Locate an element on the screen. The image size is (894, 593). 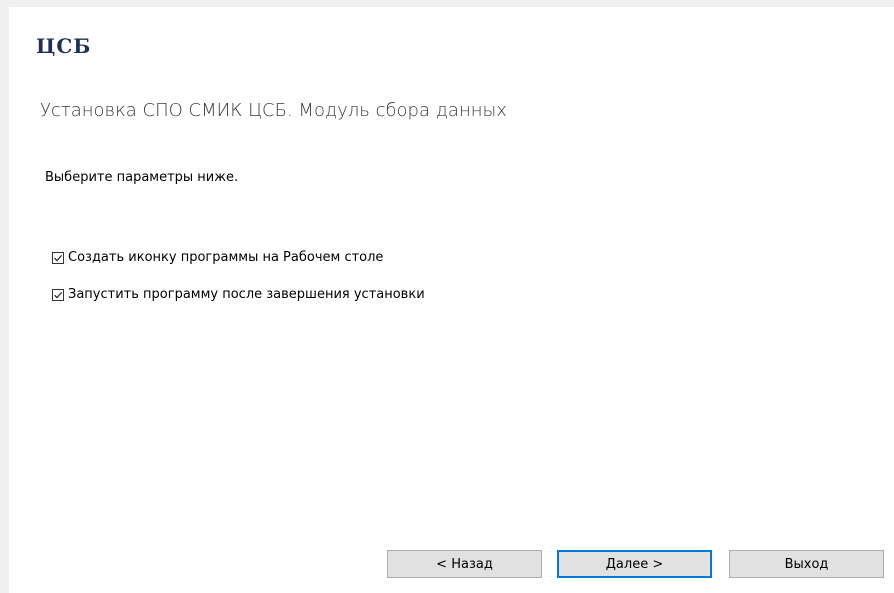
launch-after-install-checkbox is located at coordinates (58, 294).